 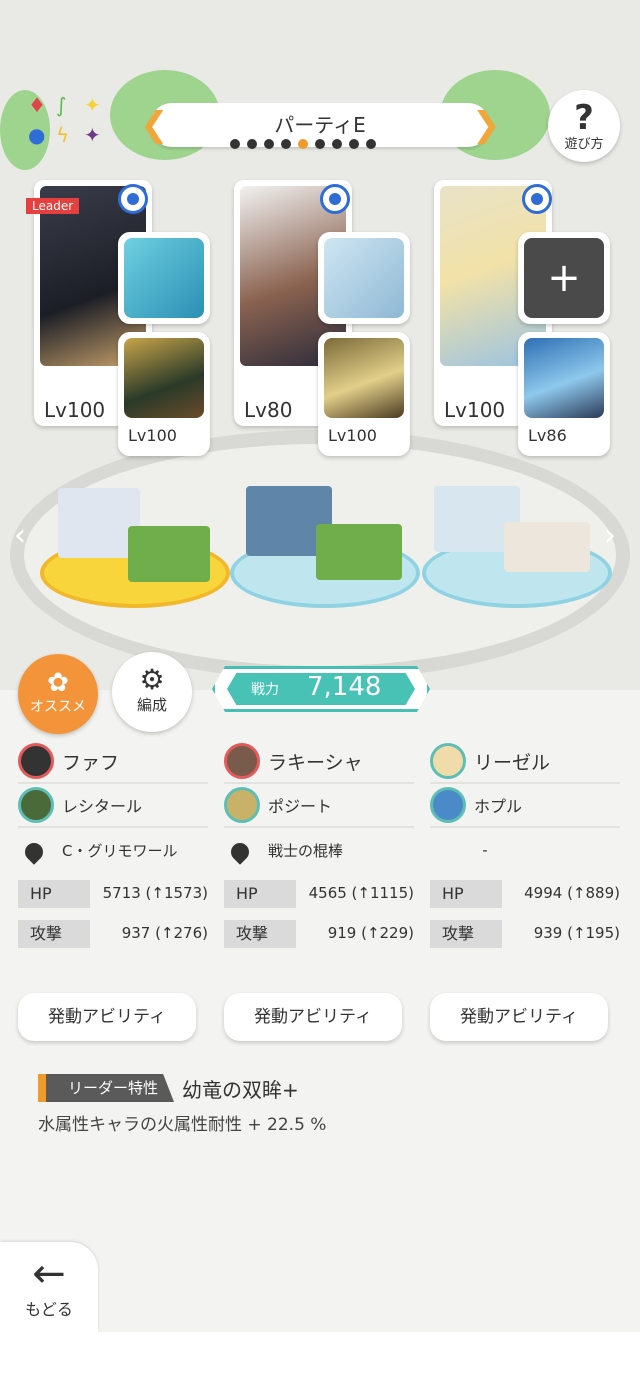 I want to click on footer-bar, so click(x=320, y=1359).